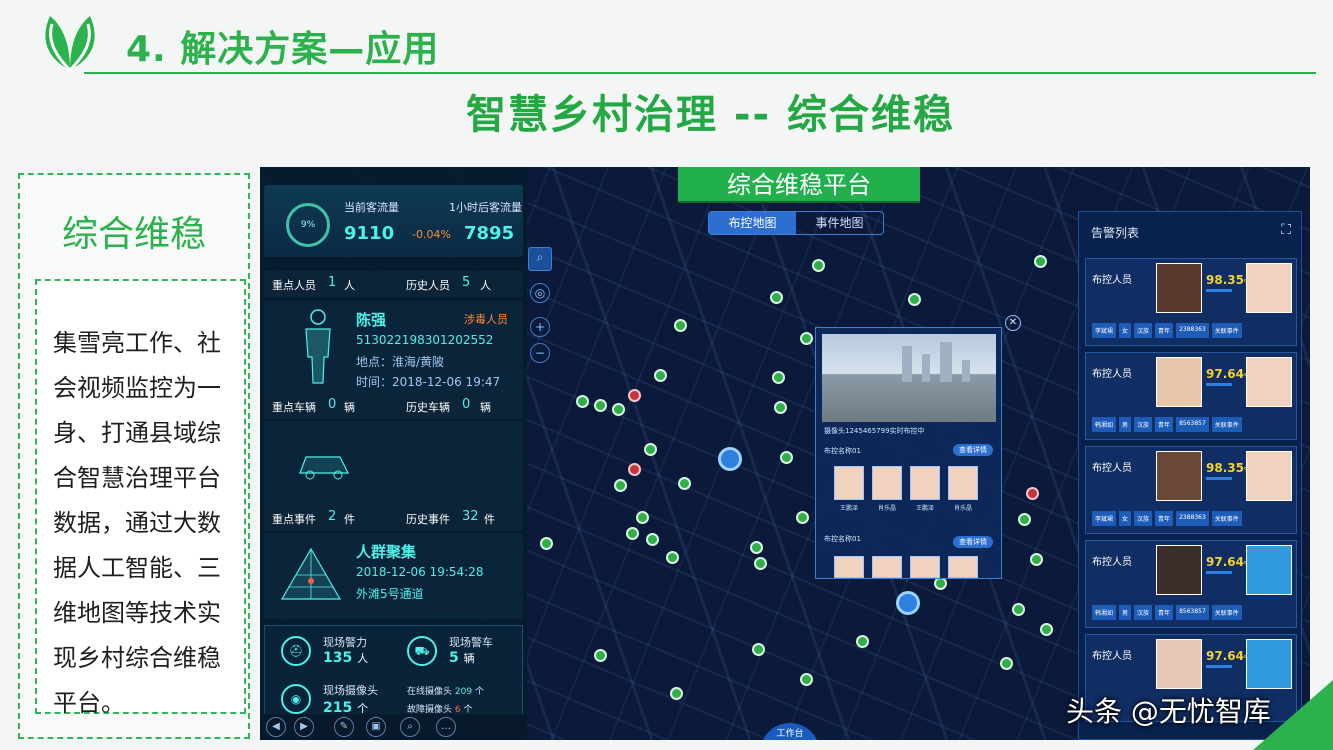 Image resolution: width=1333 pixels, height=750 pixels. What do you see at coordinates (70, 44) in the screenshot?
I see `leaf-logo-icon` at bounding box center [70, 44].